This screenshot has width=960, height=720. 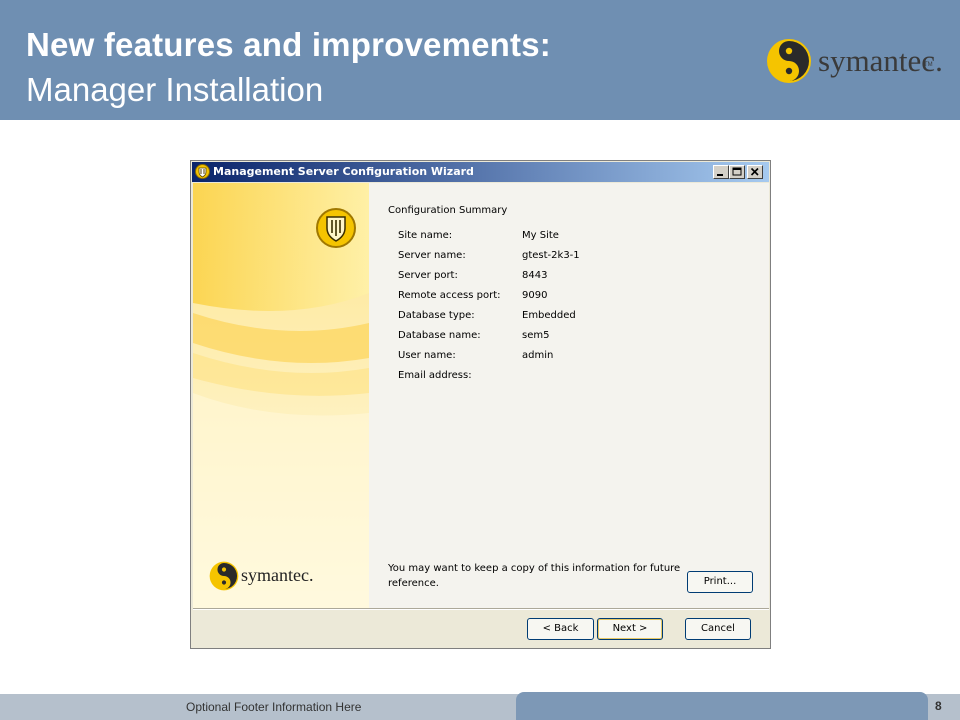 I want to click on summary-heading: Configuration Summary, so click(x=448, y=210).